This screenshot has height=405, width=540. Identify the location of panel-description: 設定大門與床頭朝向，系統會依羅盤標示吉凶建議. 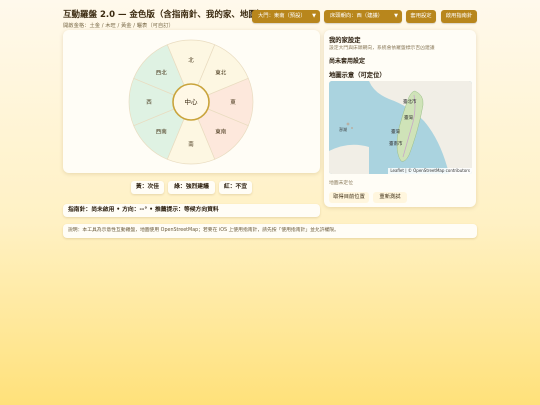
(382, 48).